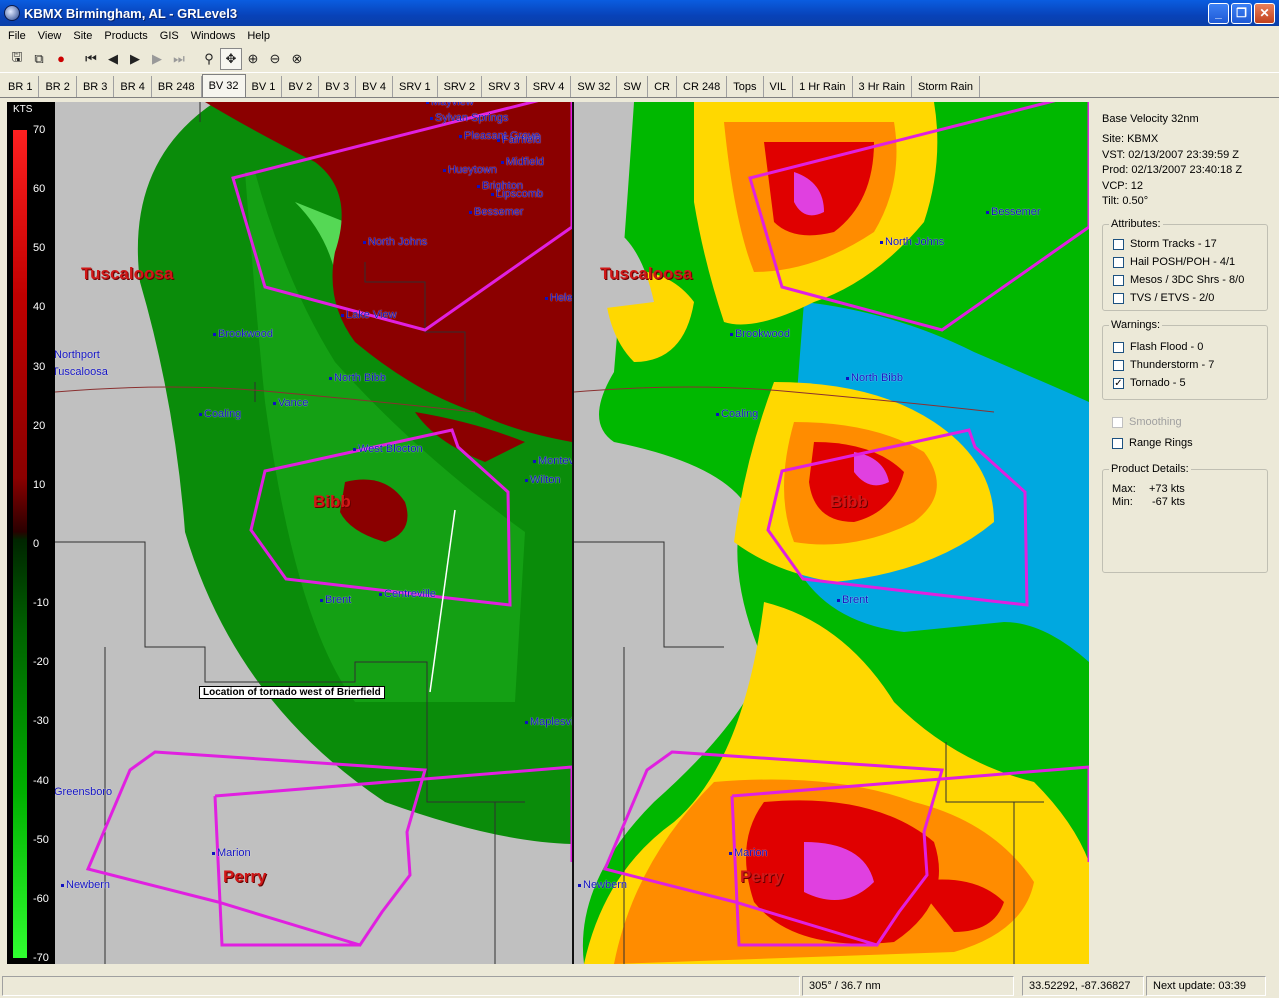  Describe the element at coordinates (258, 36) in the screenshot. I see `menu-help: Help` at that location.